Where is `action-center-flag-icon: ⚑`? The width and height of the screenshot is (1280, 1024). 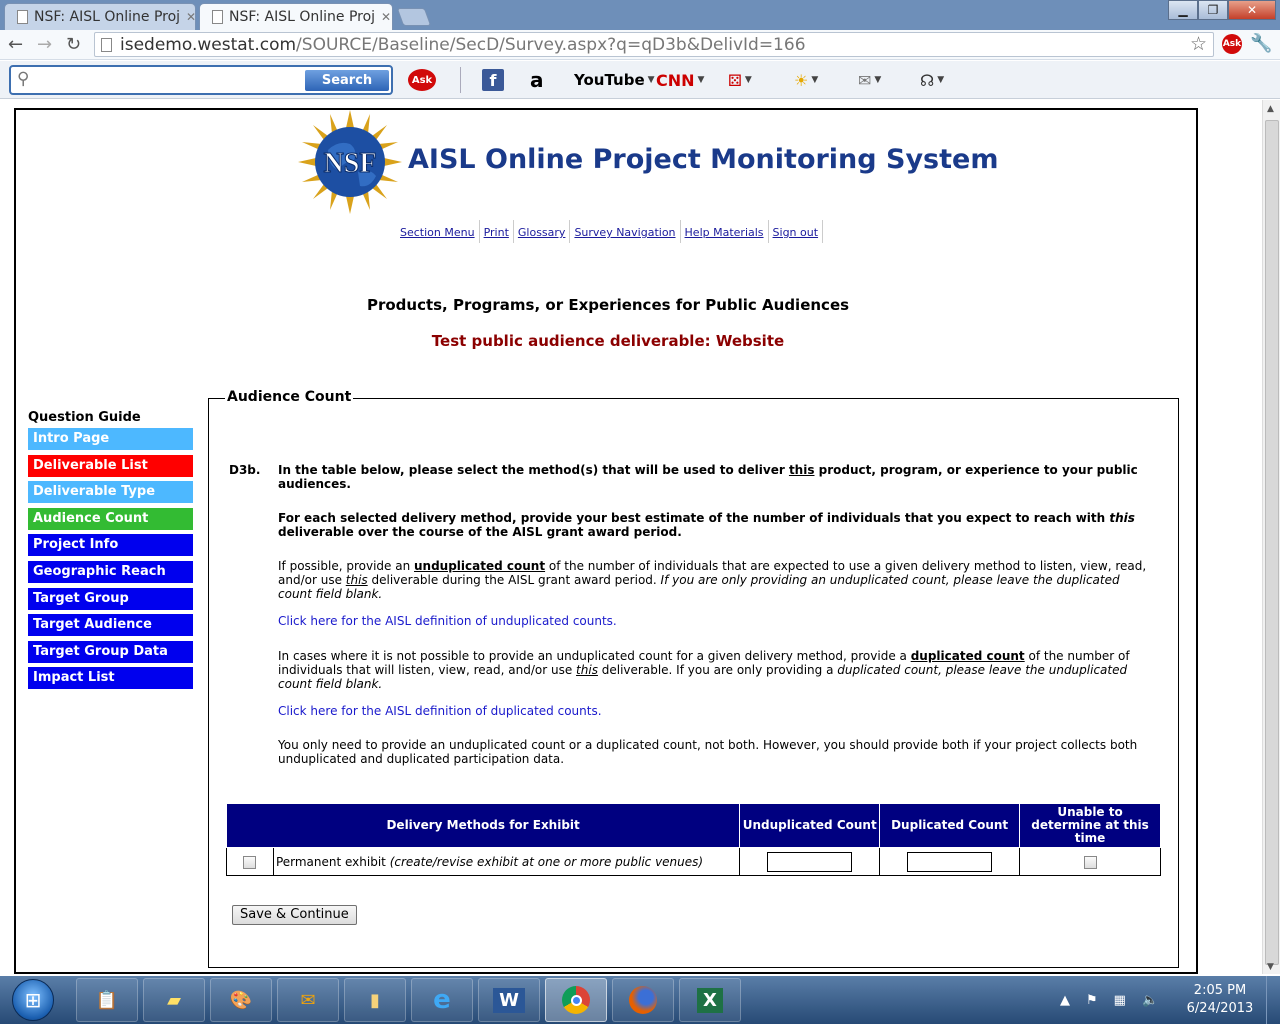
action-center-flag-icon: ⚑ is located at coordinates (1092, 1000).